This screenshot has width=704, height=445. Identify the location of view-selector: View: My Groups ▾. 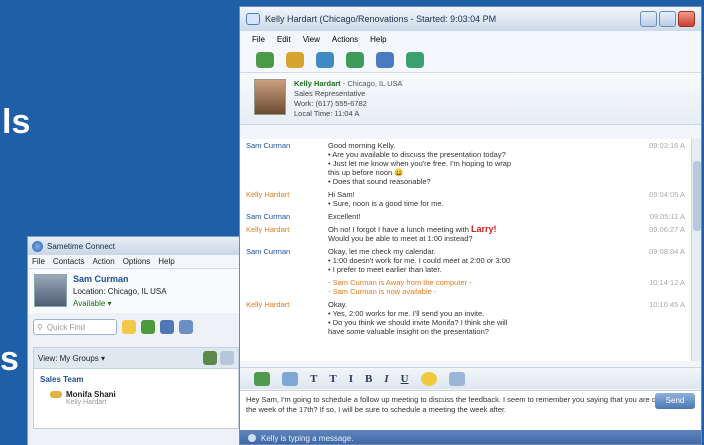
(136, 358).